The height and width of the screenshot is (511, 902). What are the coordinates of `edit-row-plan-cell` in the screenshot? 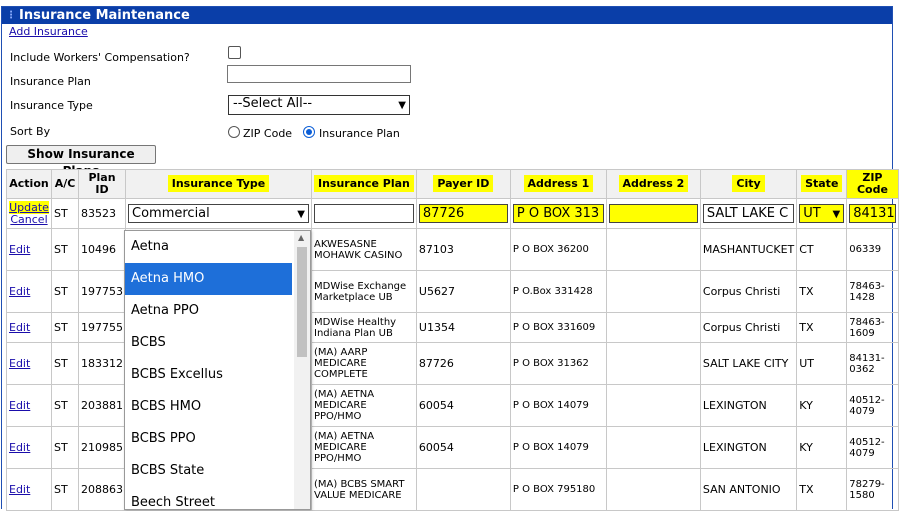 It's located at (364, 213).